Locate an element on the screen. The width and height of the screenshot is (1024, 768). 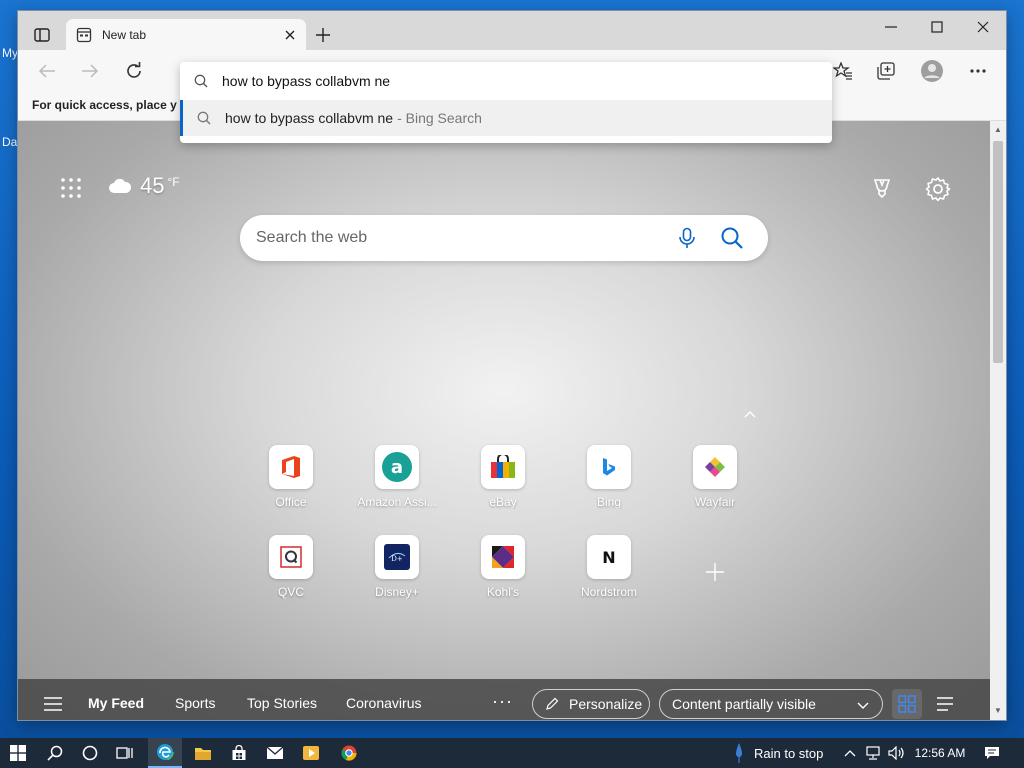
address-bar is located at coordinates (506, 81).